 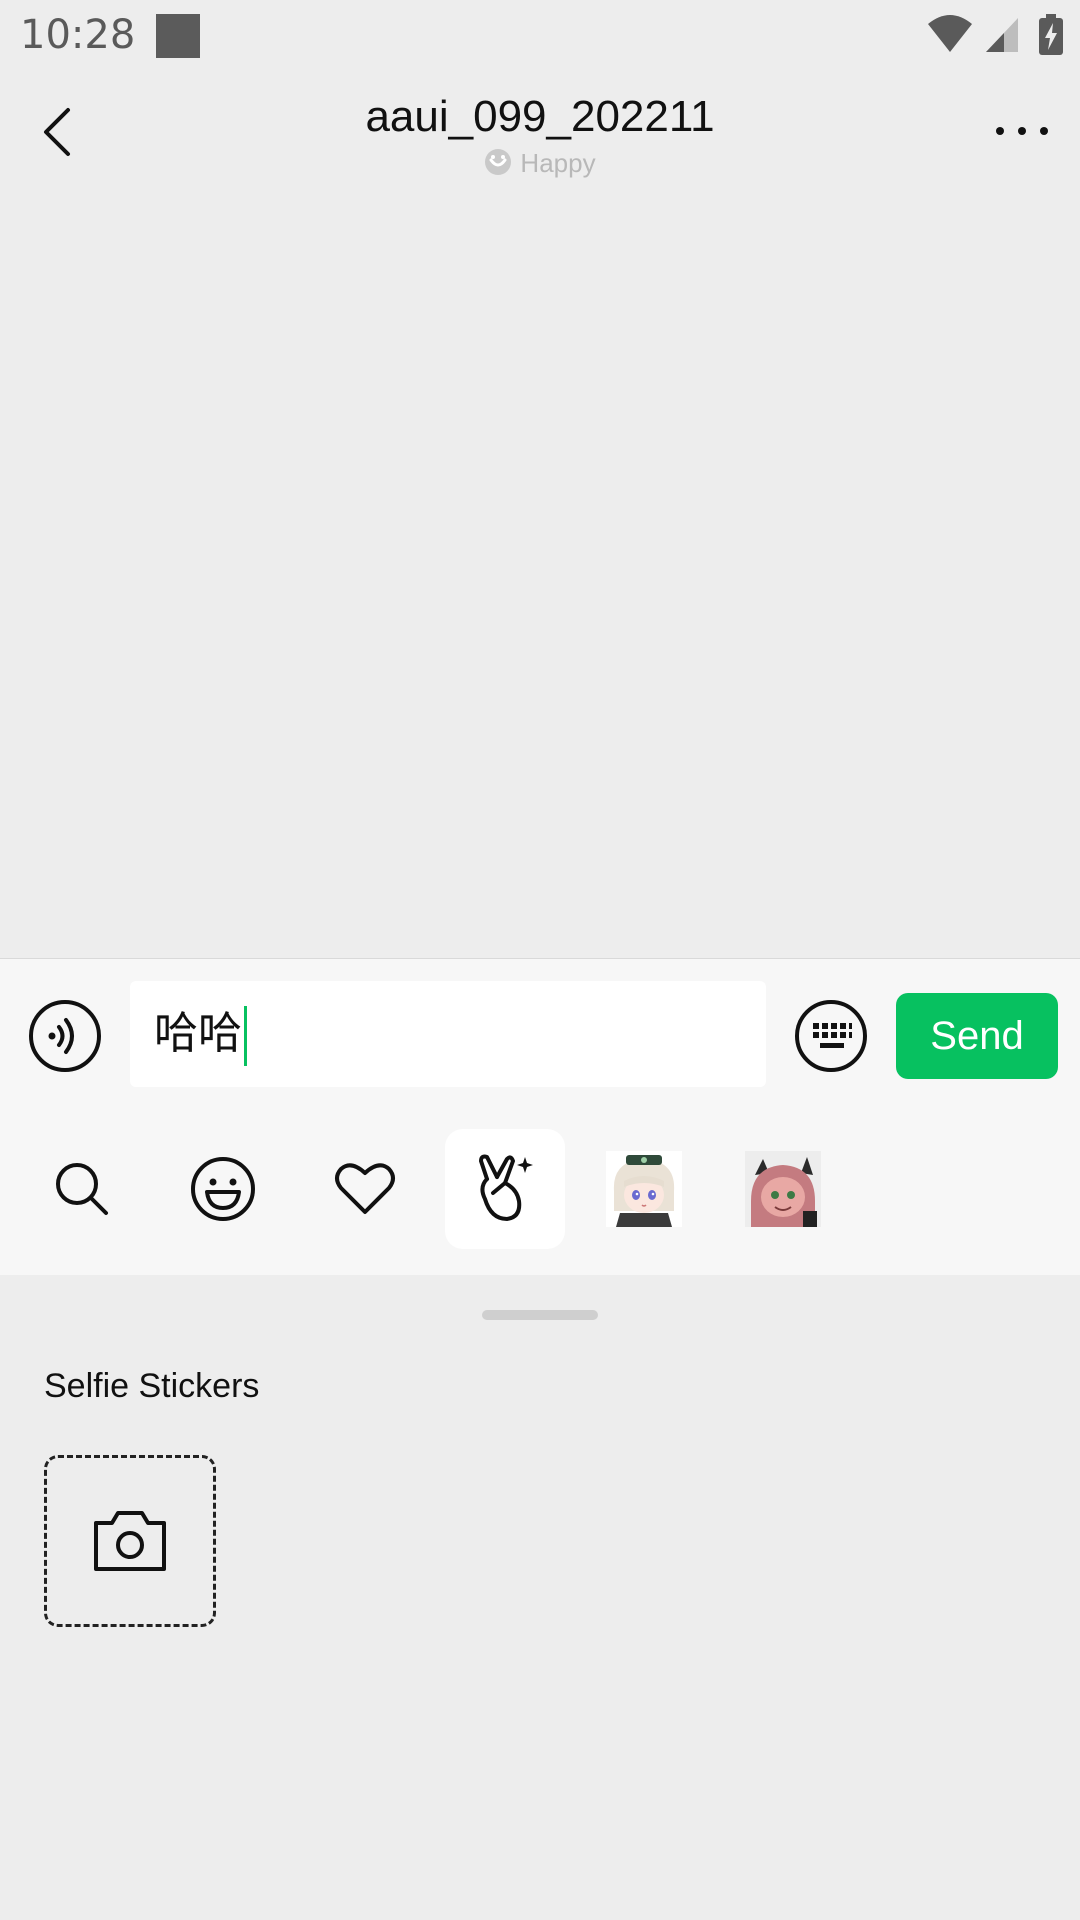 I want to click on status-mood: Happy, so click(x=540, y=163).